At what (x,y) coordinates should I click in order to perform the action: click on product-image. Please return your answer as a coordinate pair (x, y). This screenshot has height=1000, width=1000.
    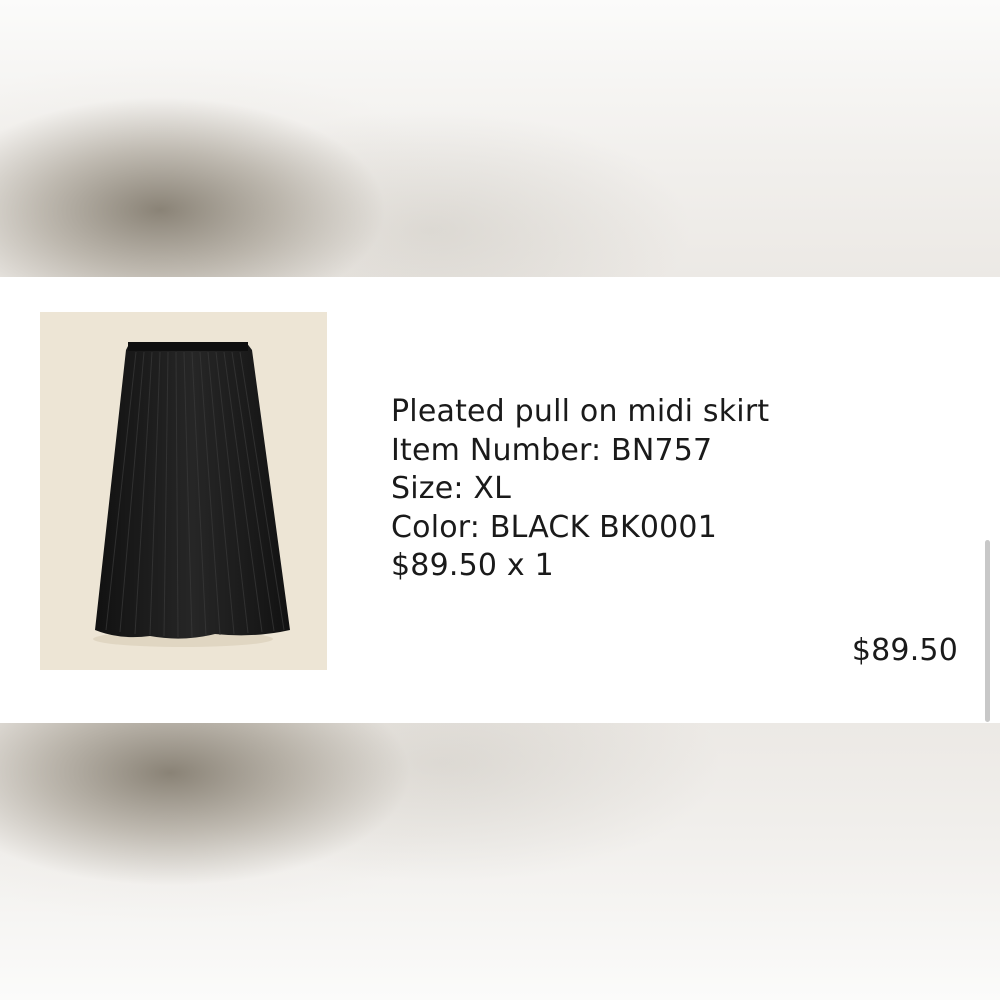
    Looking at the image, I should click on (183, 491).